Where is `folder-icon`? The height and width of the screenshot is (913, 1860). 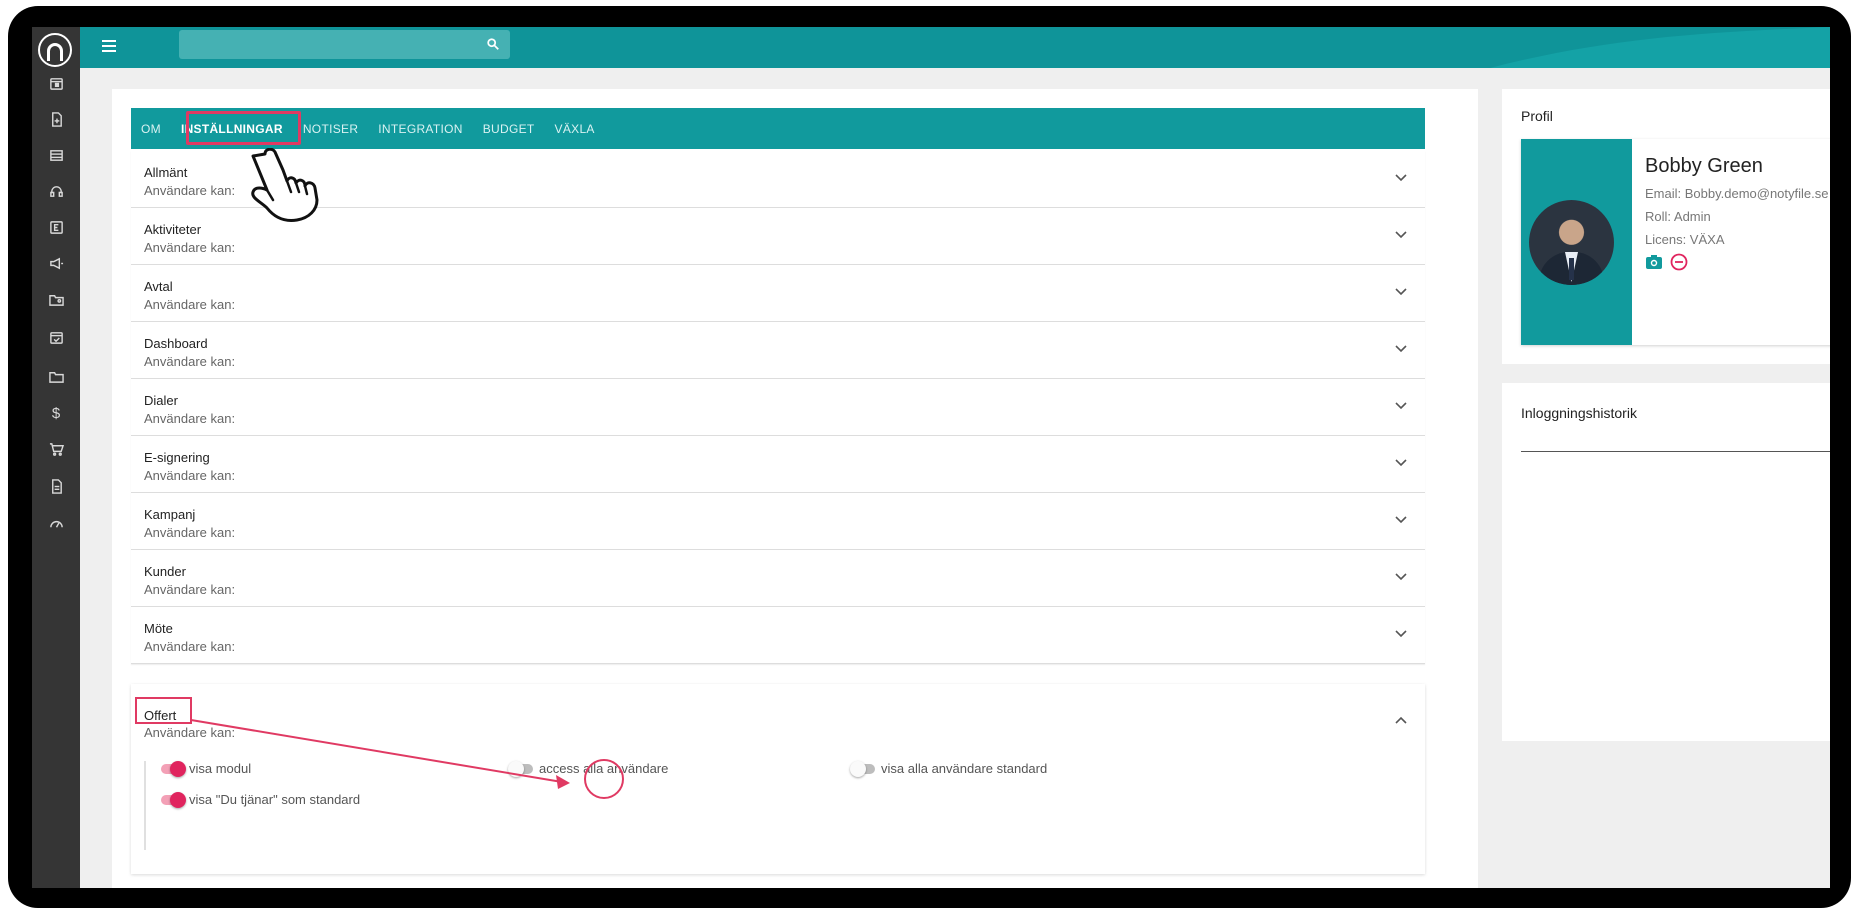
folder-icon is located at coordinates (56, 376).